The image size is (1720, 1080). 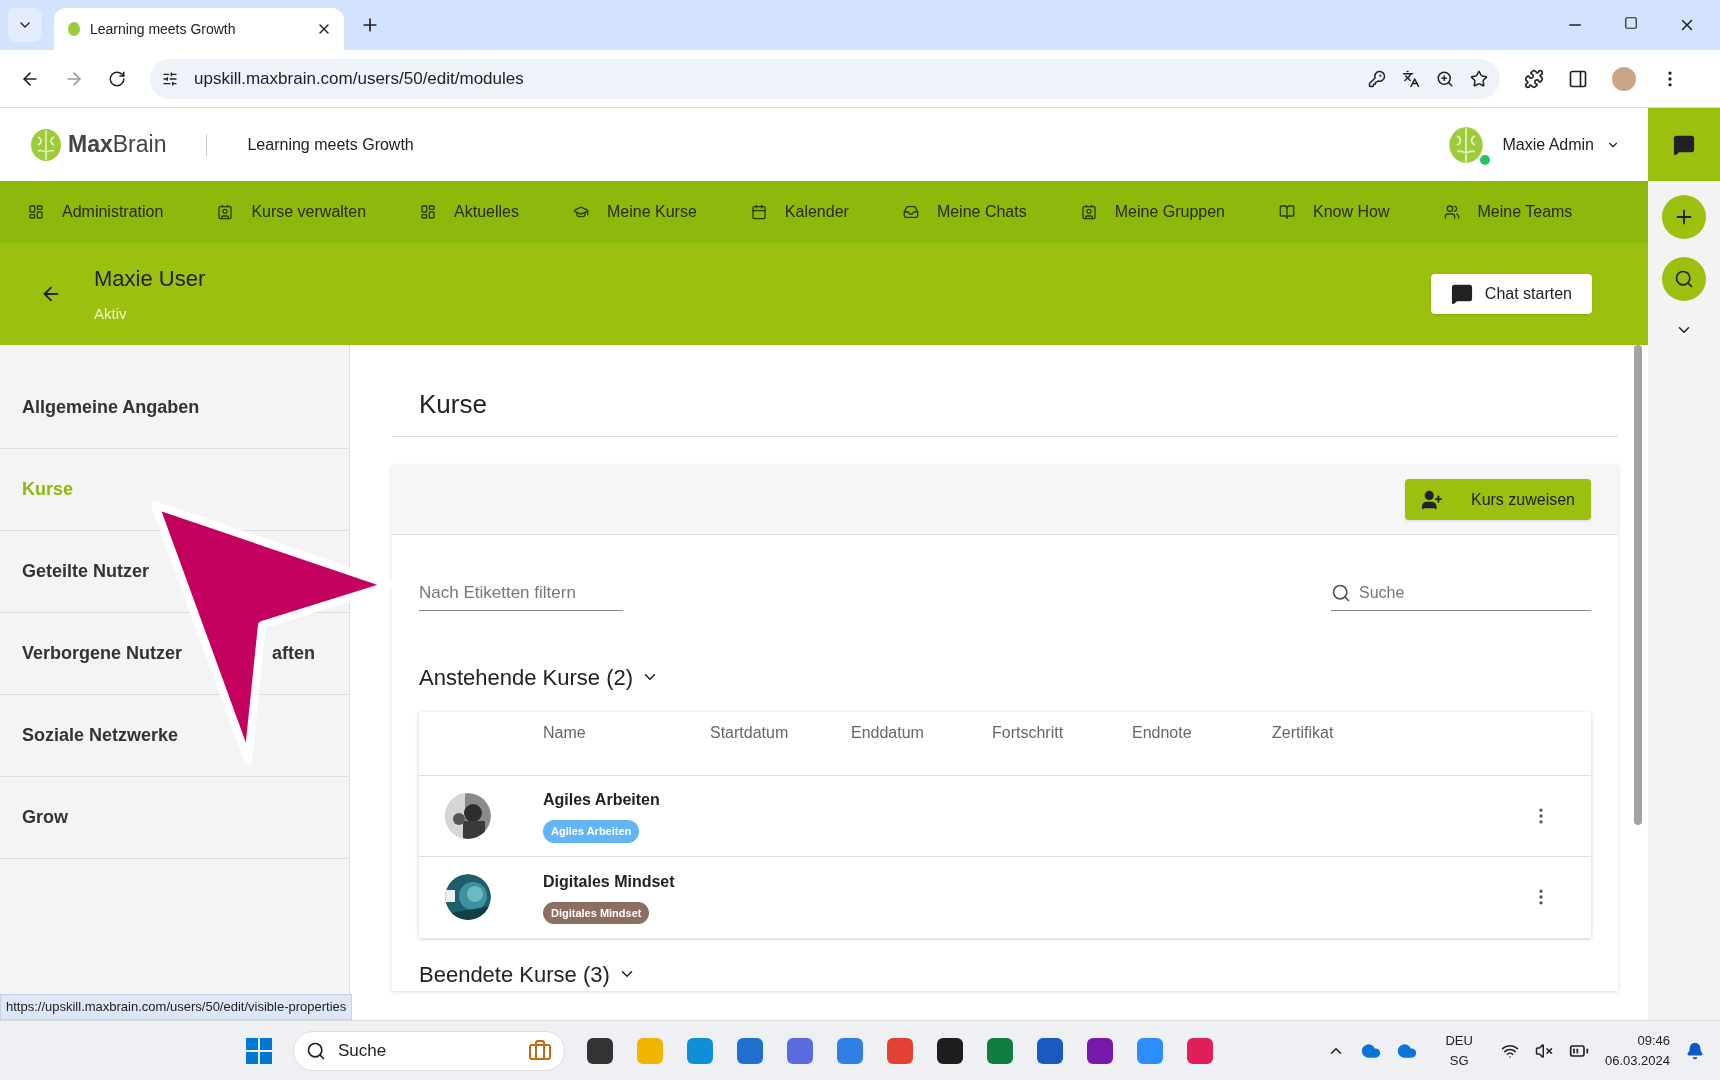 I want to click on section-toggle: Beendete Kurse (3), so click(x=527, y=974).